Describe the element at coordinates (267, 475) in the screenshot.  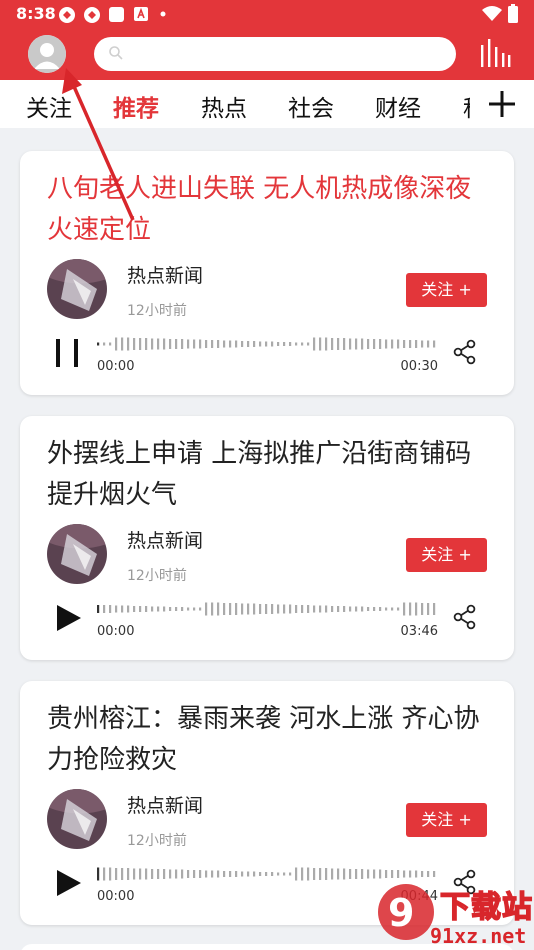
I see `news-title: 外摆线上申请 上海拟推广沿街商铺码提升烟火气` at that location.